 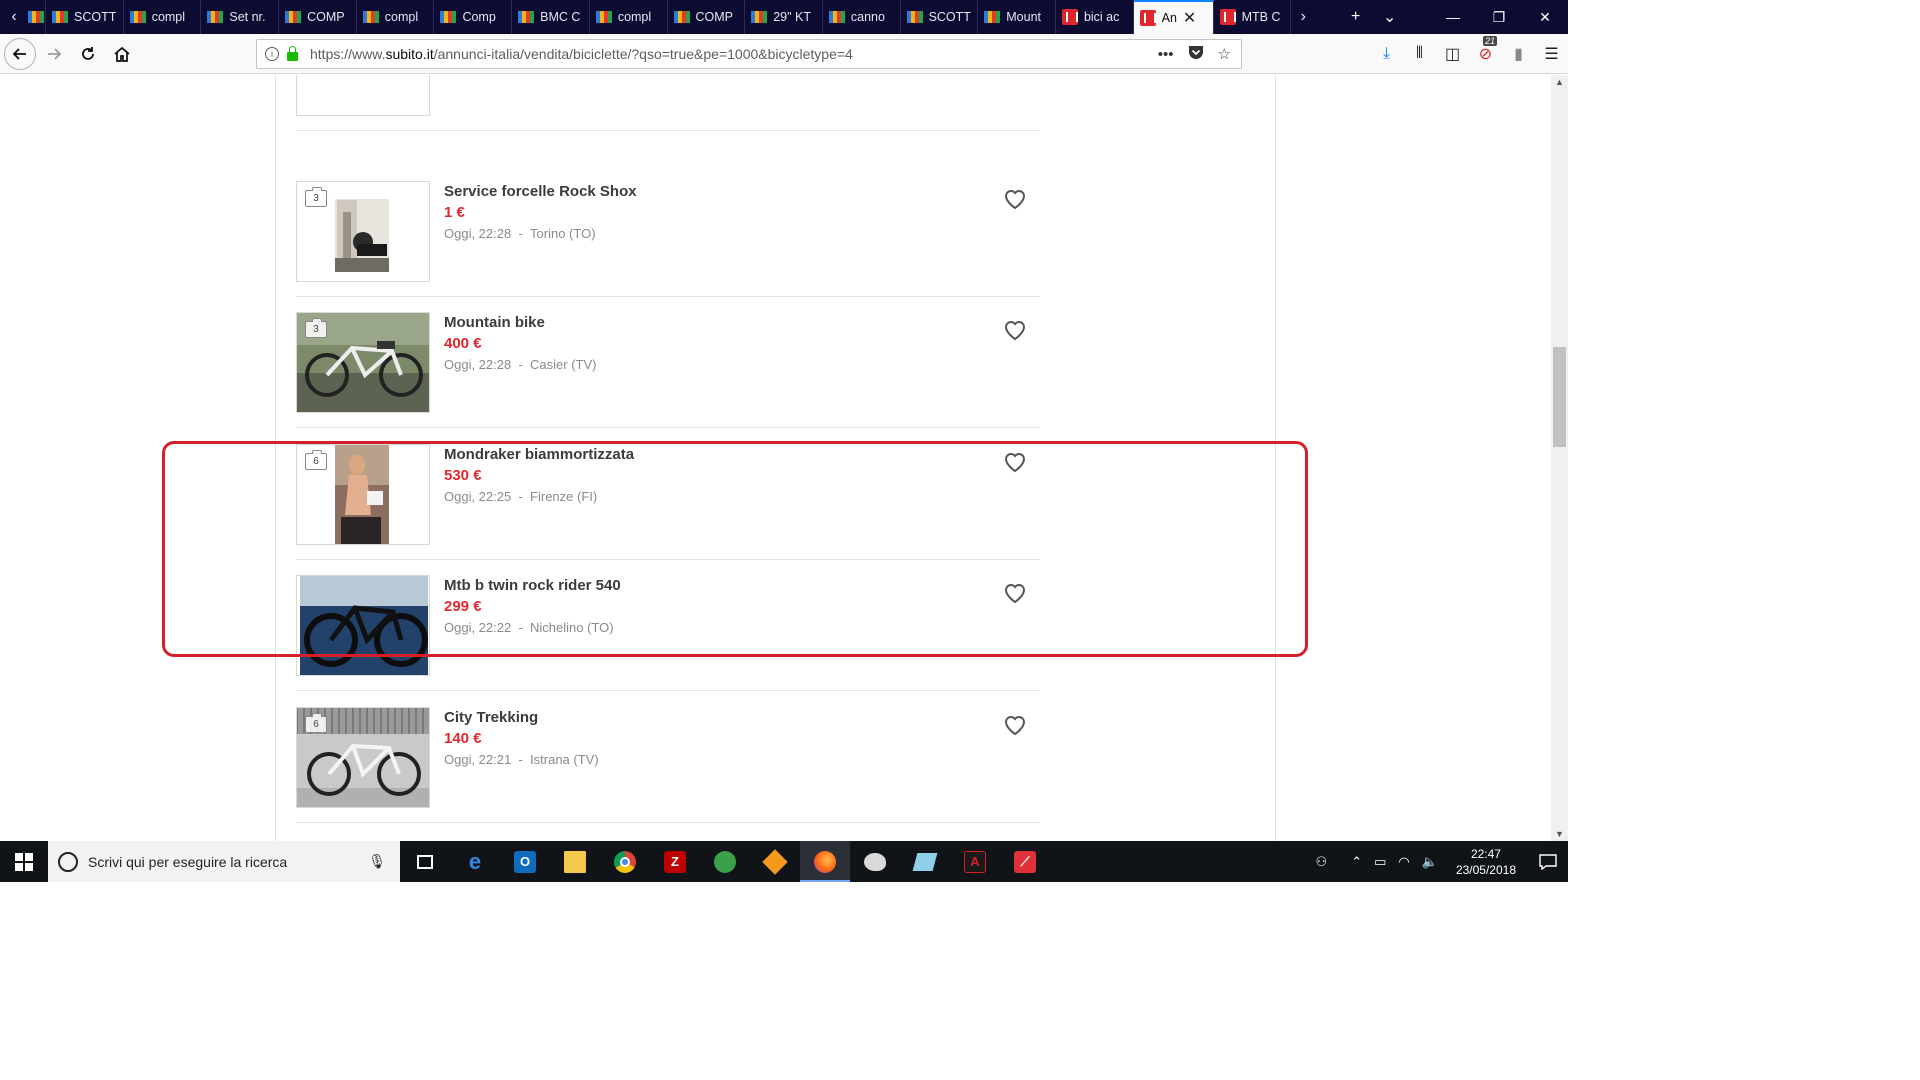 I want to click on browser-tab: MTB C, so click(x=1253, y=17).